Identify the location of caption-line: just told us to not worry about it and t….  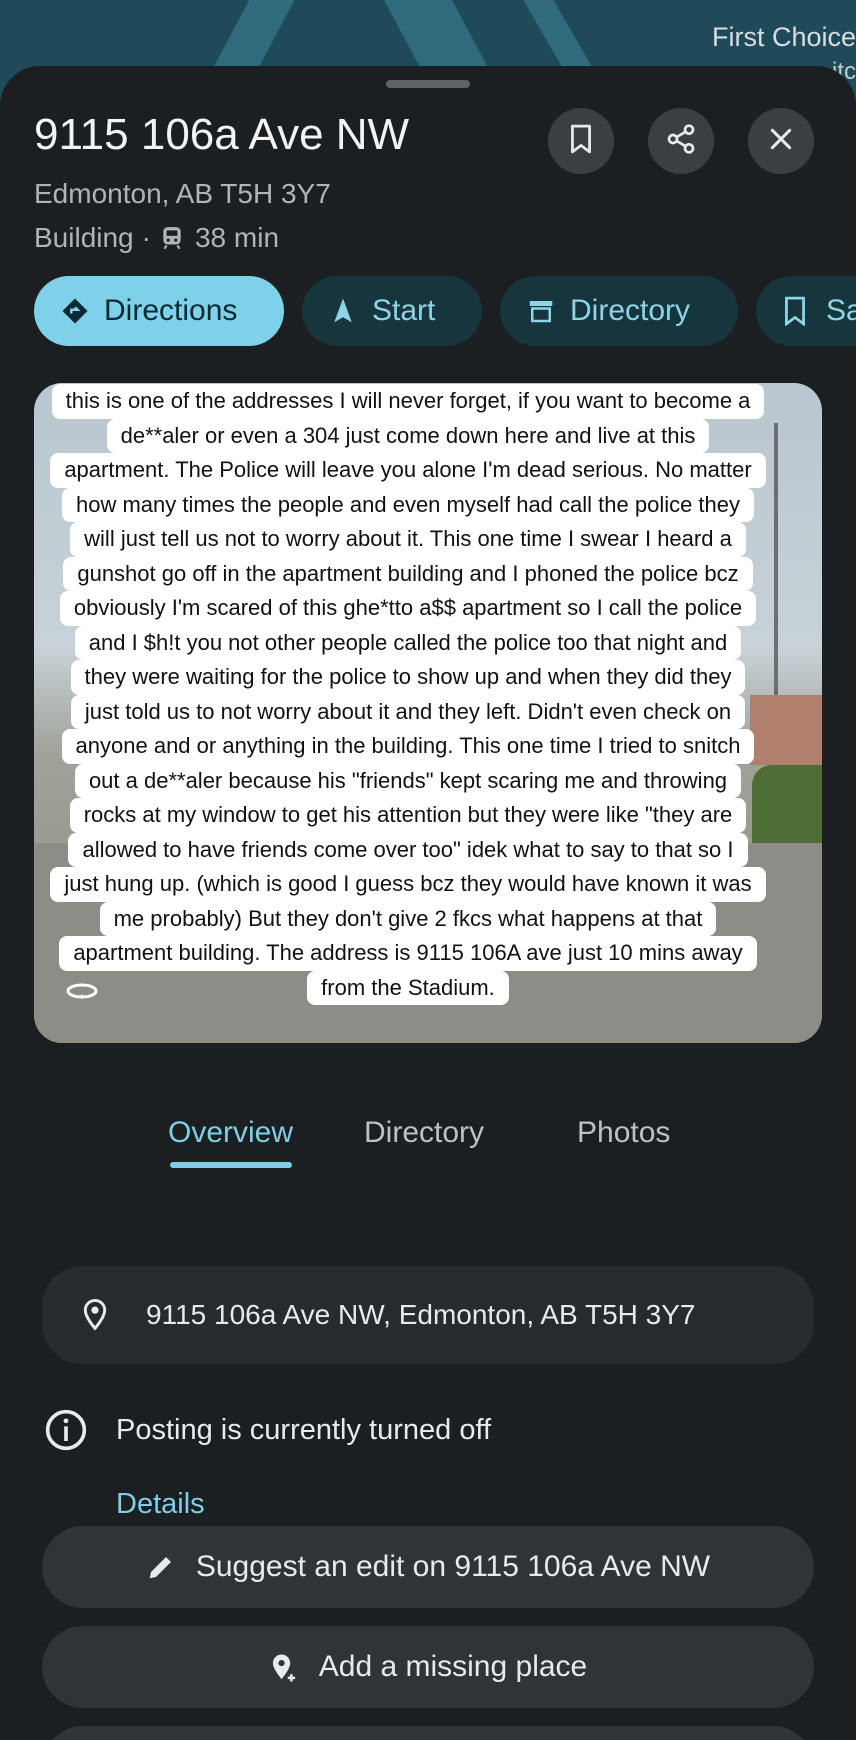
(408, 711).